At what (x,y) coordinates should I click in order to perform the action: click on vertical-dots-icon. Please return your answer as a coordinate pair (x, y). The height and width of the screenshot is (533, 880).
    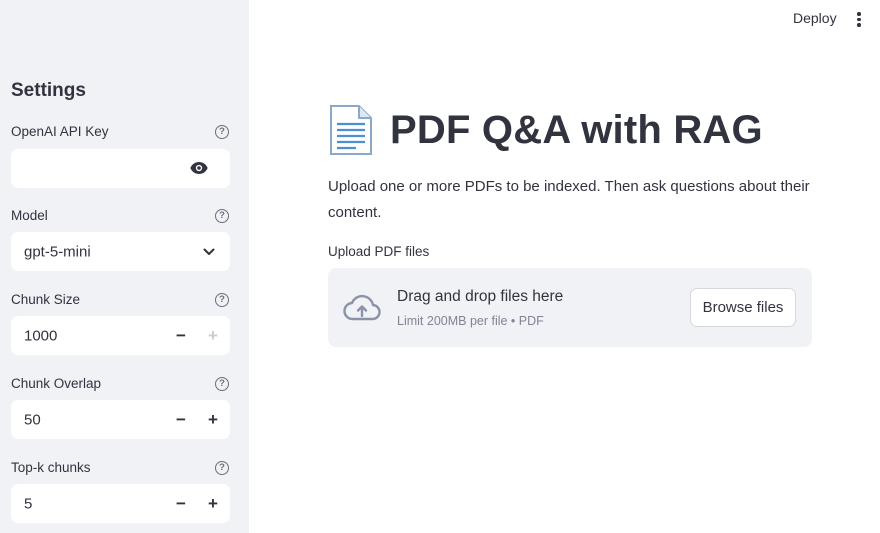
    Looking at the image, I should click on (859, 19).